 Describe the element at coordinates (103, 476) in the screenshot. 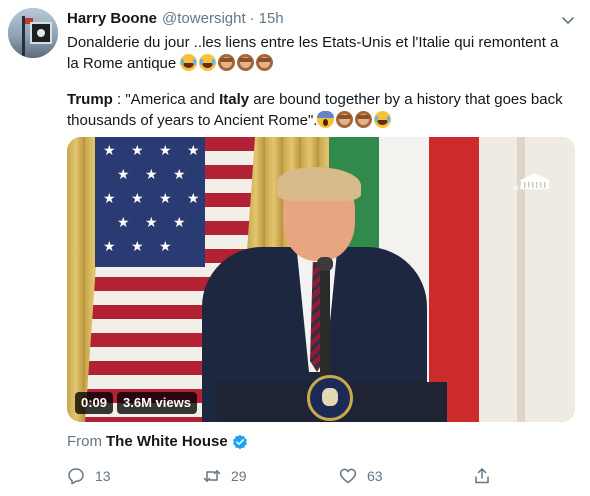

I see `reply-count: 13` at that location.